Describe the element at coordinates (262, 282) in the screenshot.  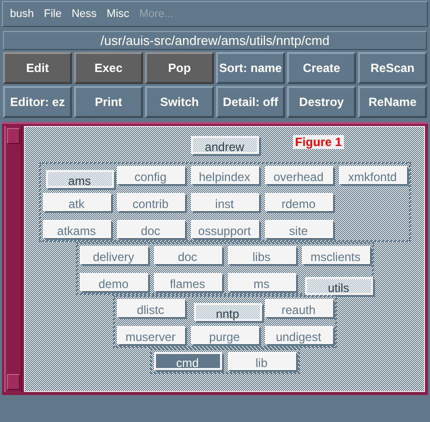
I see `directory-node: ms` at that location.